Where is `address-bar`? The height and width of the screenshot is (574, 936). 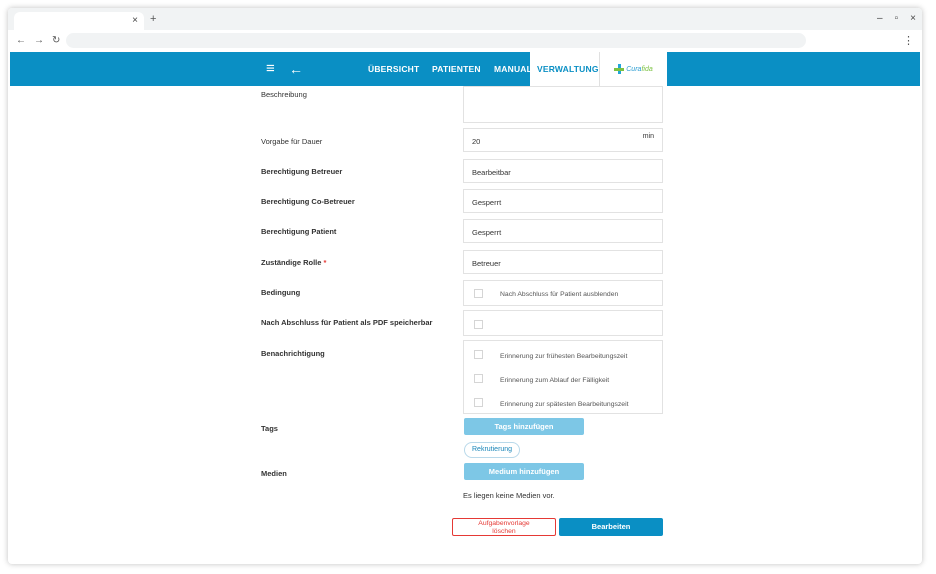 address-bar is located at coordinates (436, 40).